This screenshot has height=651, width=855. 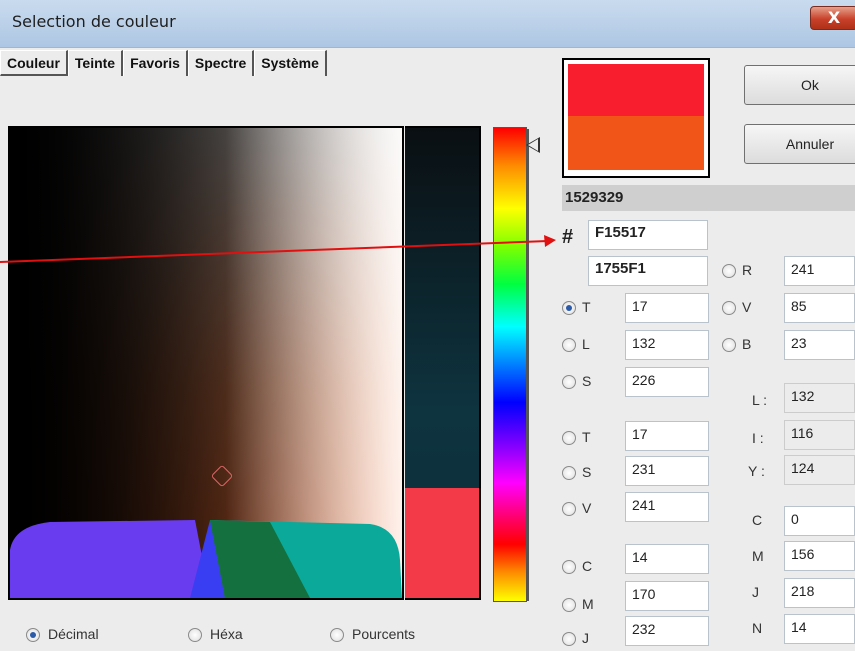 I want to click on l-readonly: 132, so click(x=819, y=398).